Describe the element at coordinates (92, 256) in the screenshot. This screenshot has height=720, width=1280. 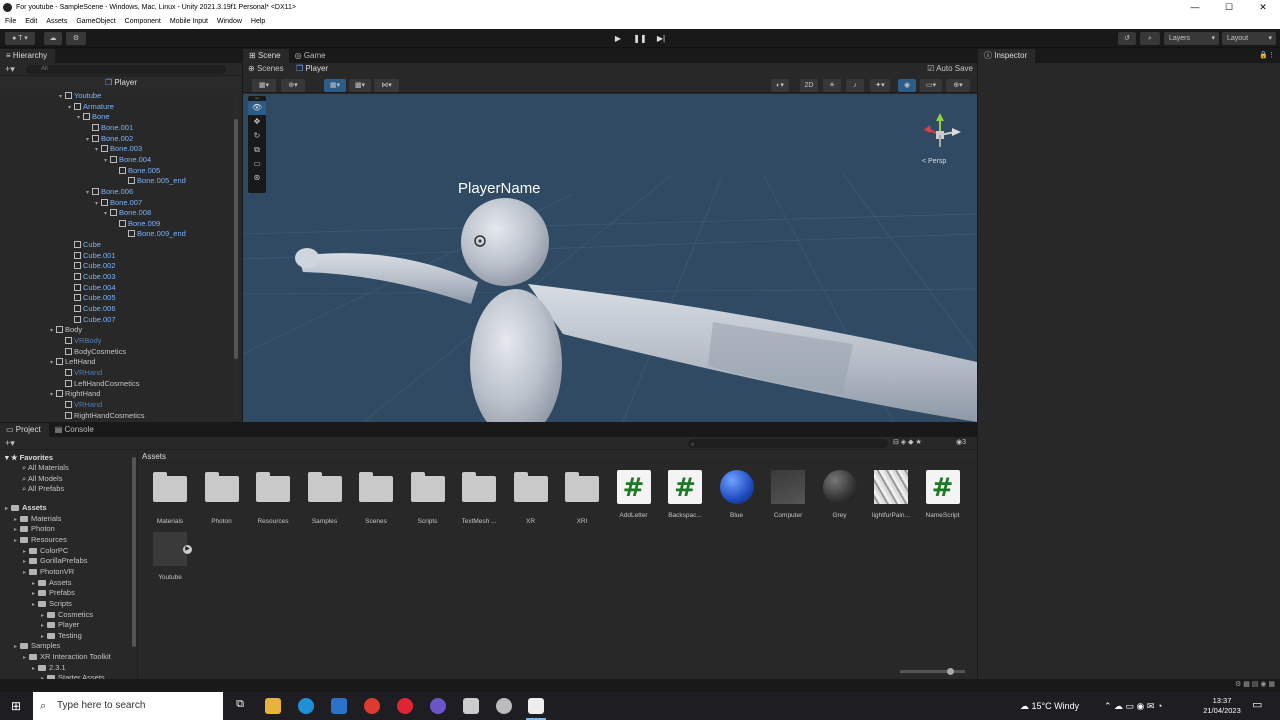
I see `hierarchy-row: Cube.001` at that location.